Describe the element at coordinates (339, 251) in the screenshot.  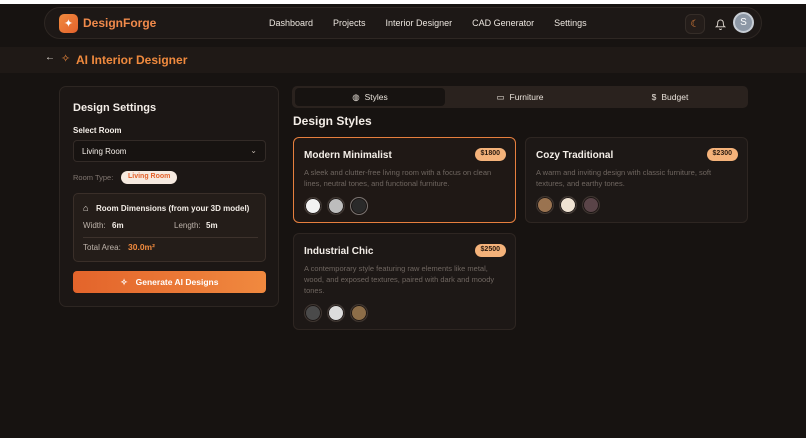
I see `style-name: Industrial Chic` at that location.